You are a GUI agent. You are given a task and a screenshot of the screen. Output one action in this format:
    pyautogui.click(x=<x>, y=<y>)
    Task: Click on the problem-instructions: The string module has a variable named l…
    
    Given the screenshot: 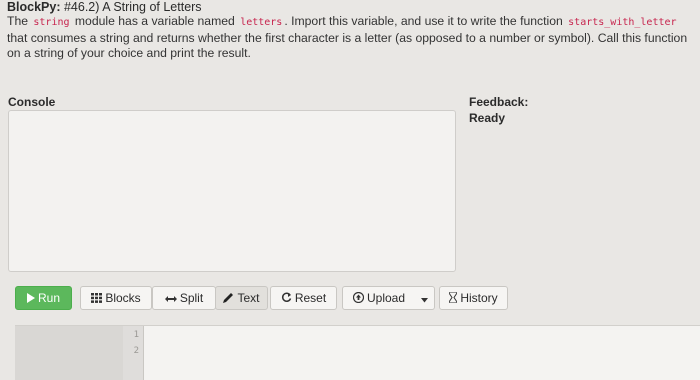 What is the action you would take?
    pyautogui.click(x=351, y=38)
    